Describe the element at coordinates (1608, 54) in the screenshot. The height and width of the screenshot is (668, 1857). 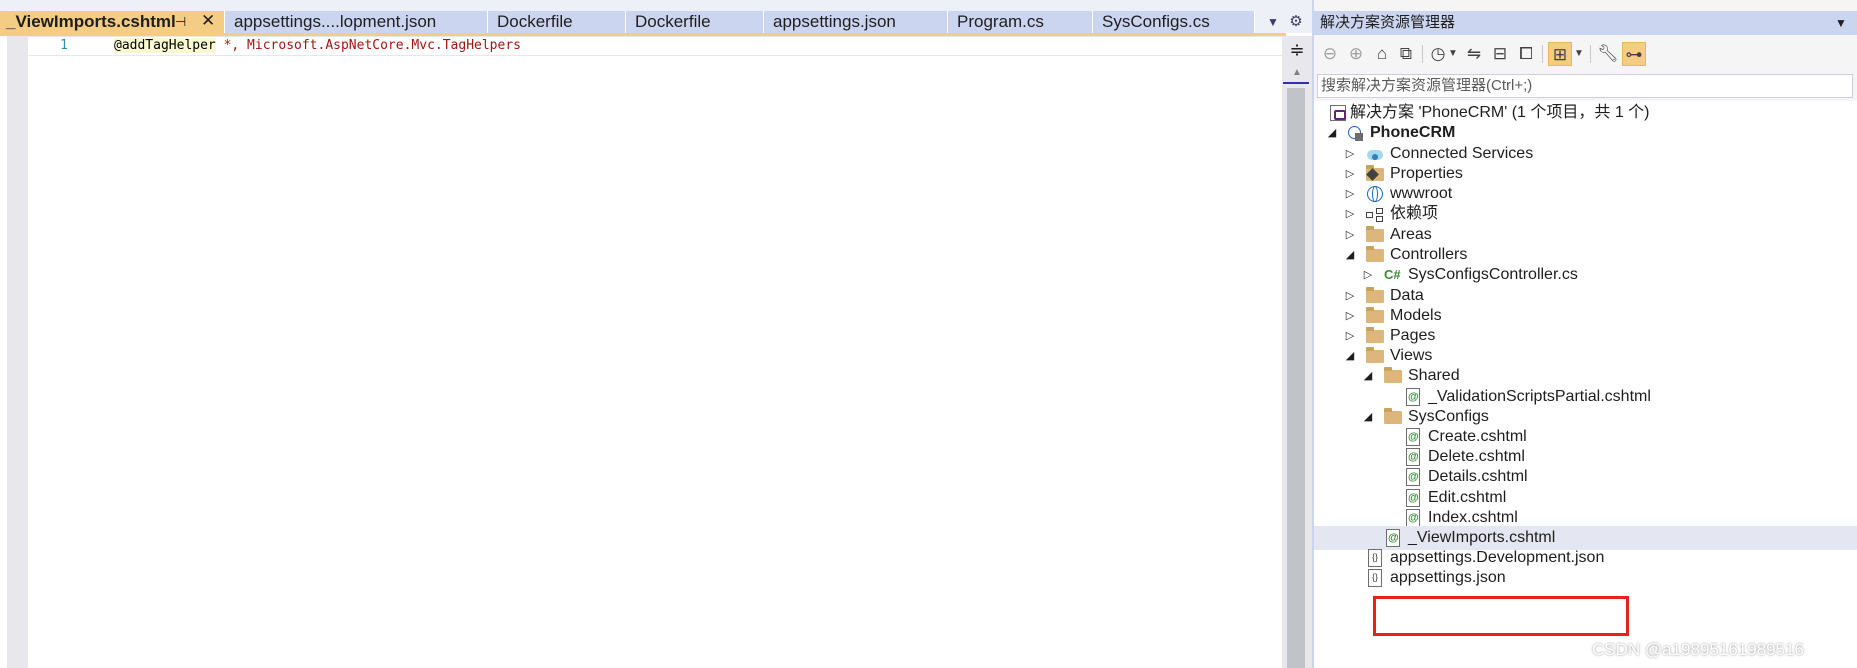
I see `properties-wrench-icon: 🔧︎` at that location.